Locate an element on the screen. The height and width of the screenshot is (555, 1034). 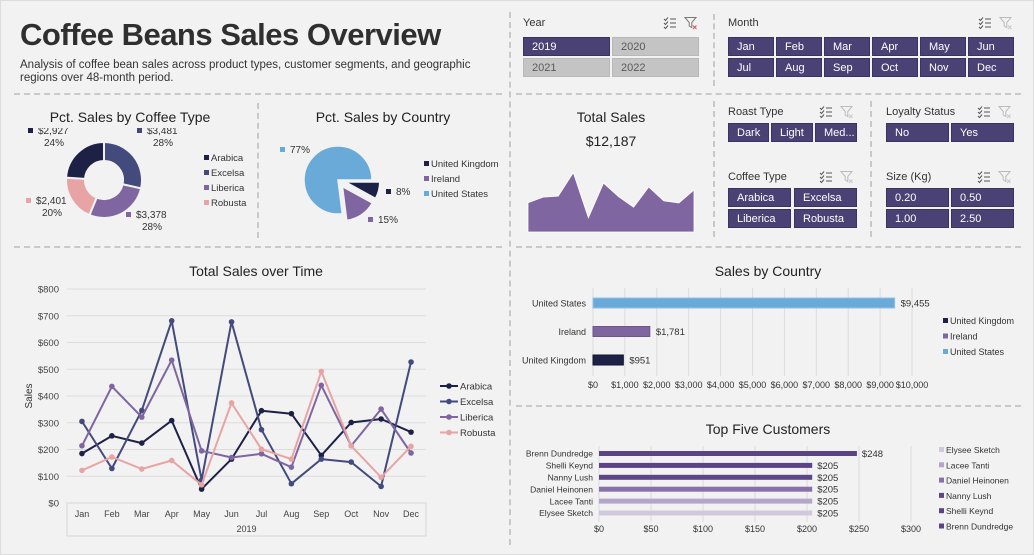
bar-united-states is located at coordinates (744, 303).